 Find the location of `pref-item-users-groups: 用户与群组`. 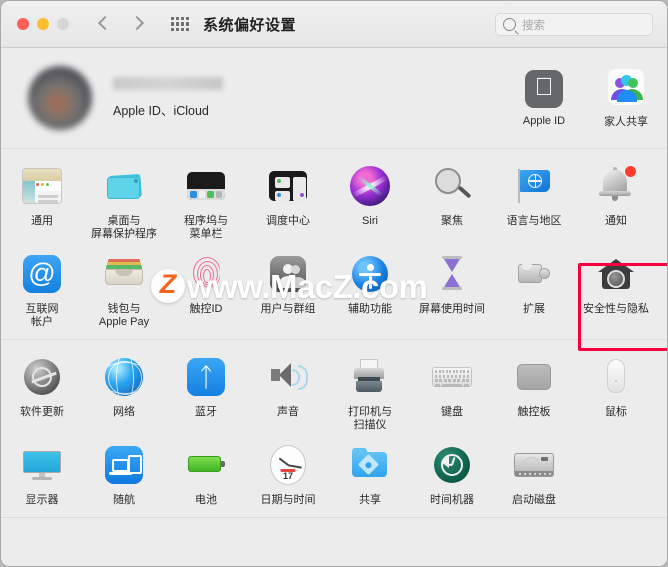

pref-item-users-groups: 用户与群组 is located at coordinates (288, 289).